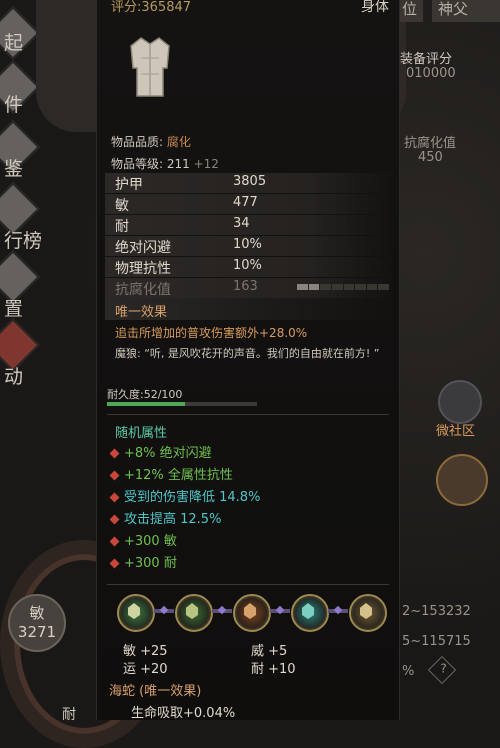  What do you see at coordinates (250, 225) in the screenshot?
I see `stat-row: 耐 34` at bounding box center [250, 225].